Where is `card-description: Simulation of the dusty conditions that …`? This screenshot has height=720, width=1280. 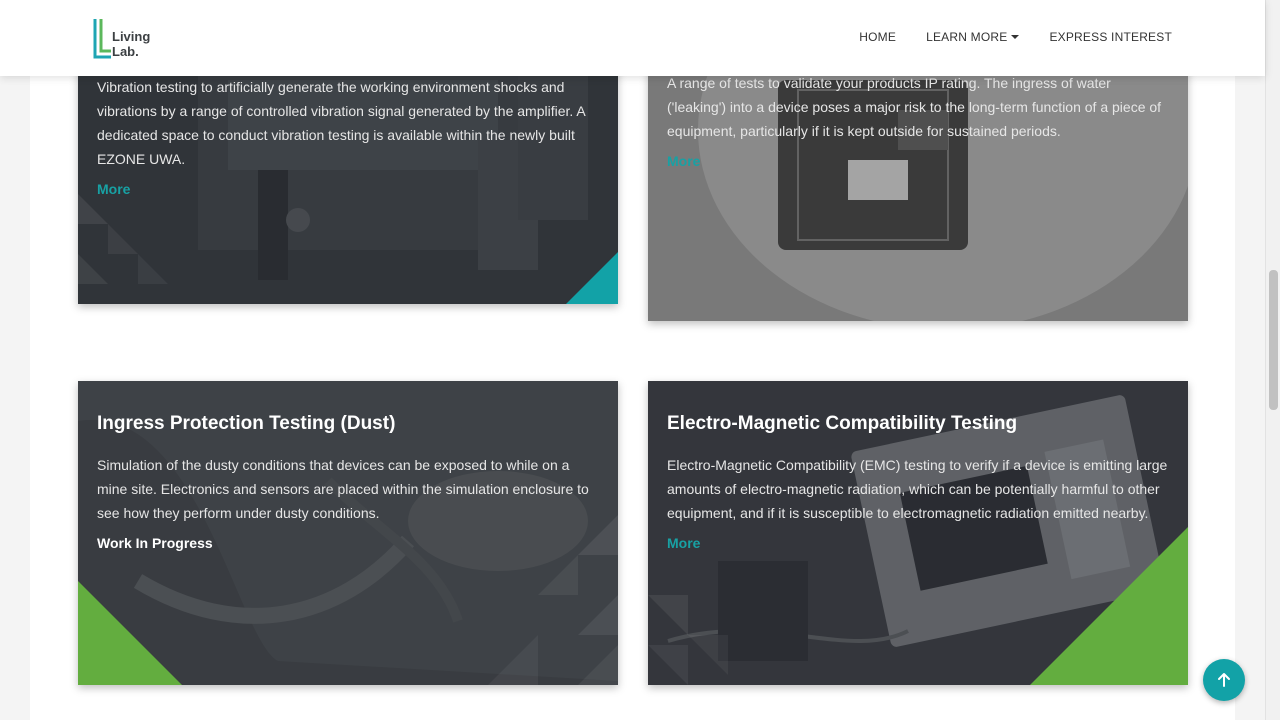
card-description: Simulation of the dusty conditions that … is located at coordinates (343, 489).